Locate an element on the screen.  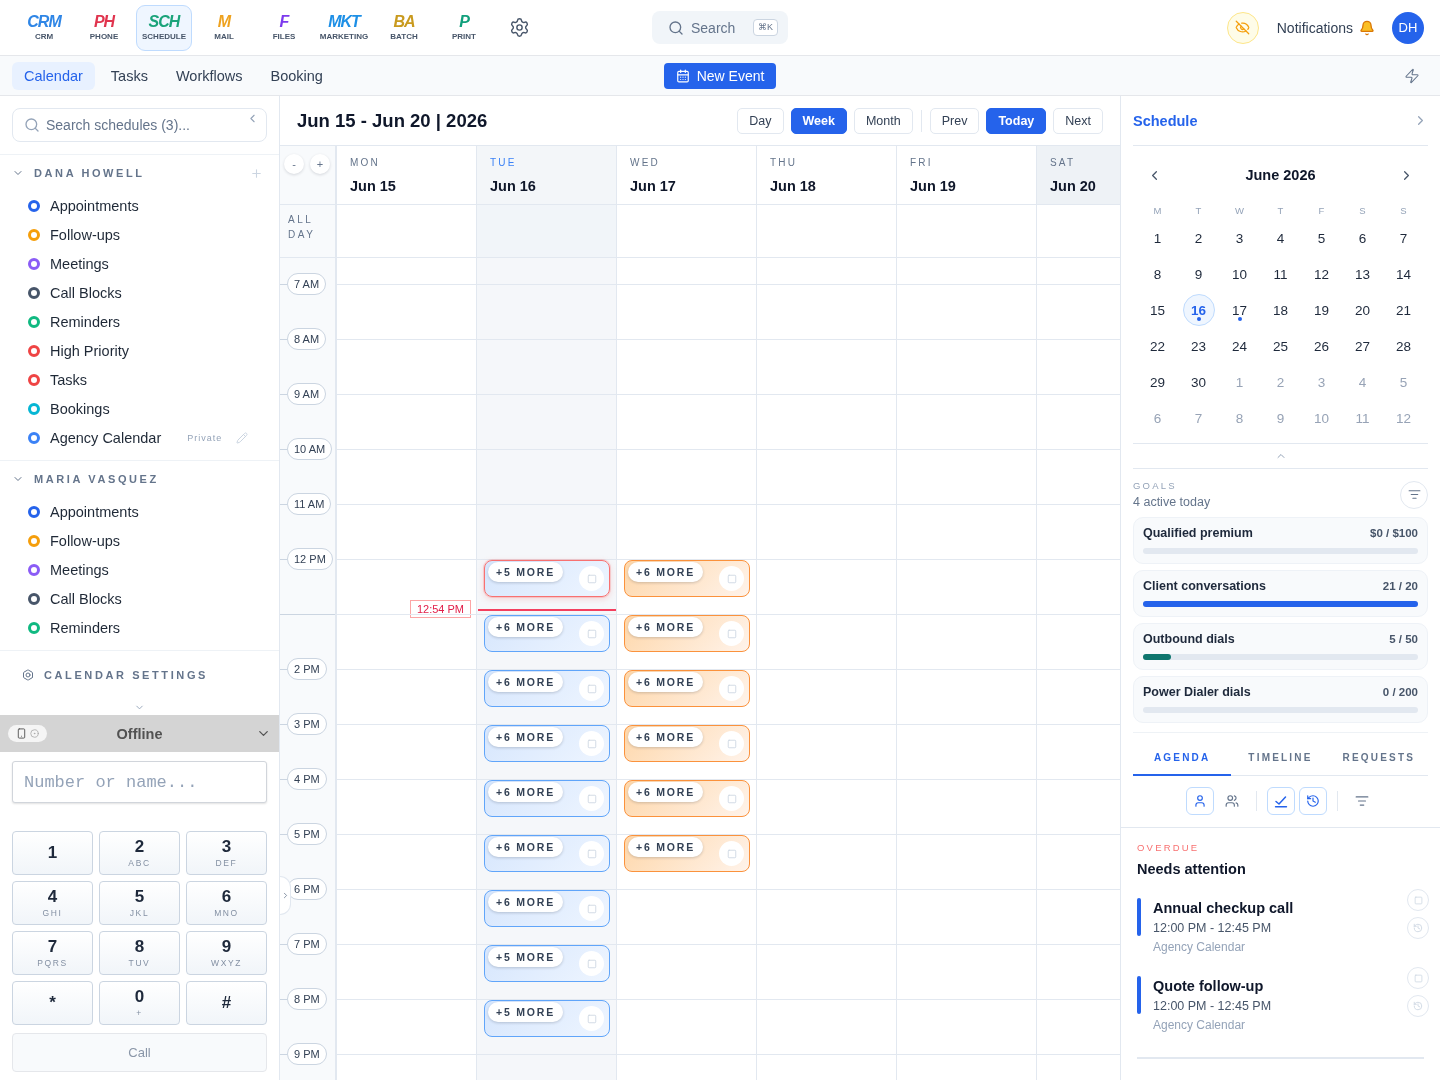
app-launcher-button: SCH SCHEDULE is located at coordinates (164, 27).